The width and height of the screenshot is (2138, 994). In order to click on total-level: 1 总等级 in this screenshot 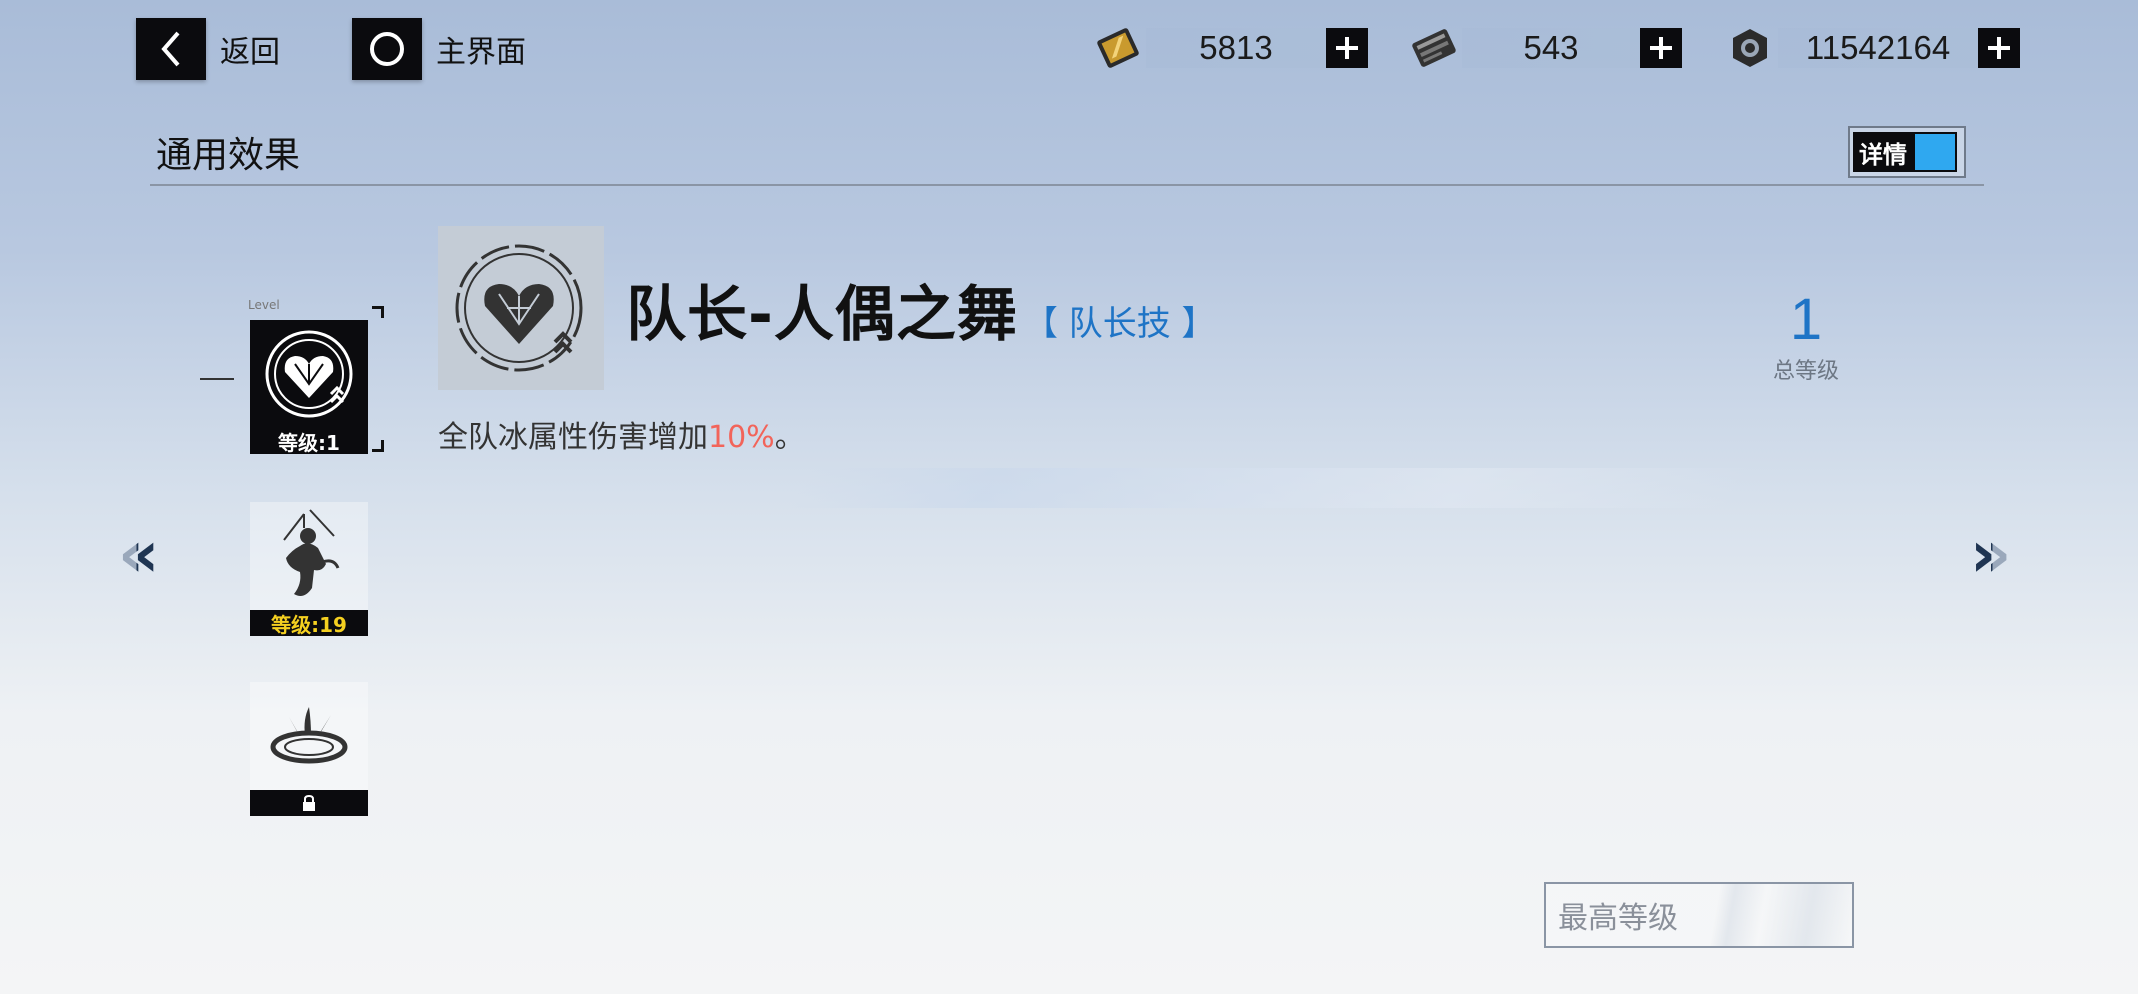, I will do `click(1806, 335)`.